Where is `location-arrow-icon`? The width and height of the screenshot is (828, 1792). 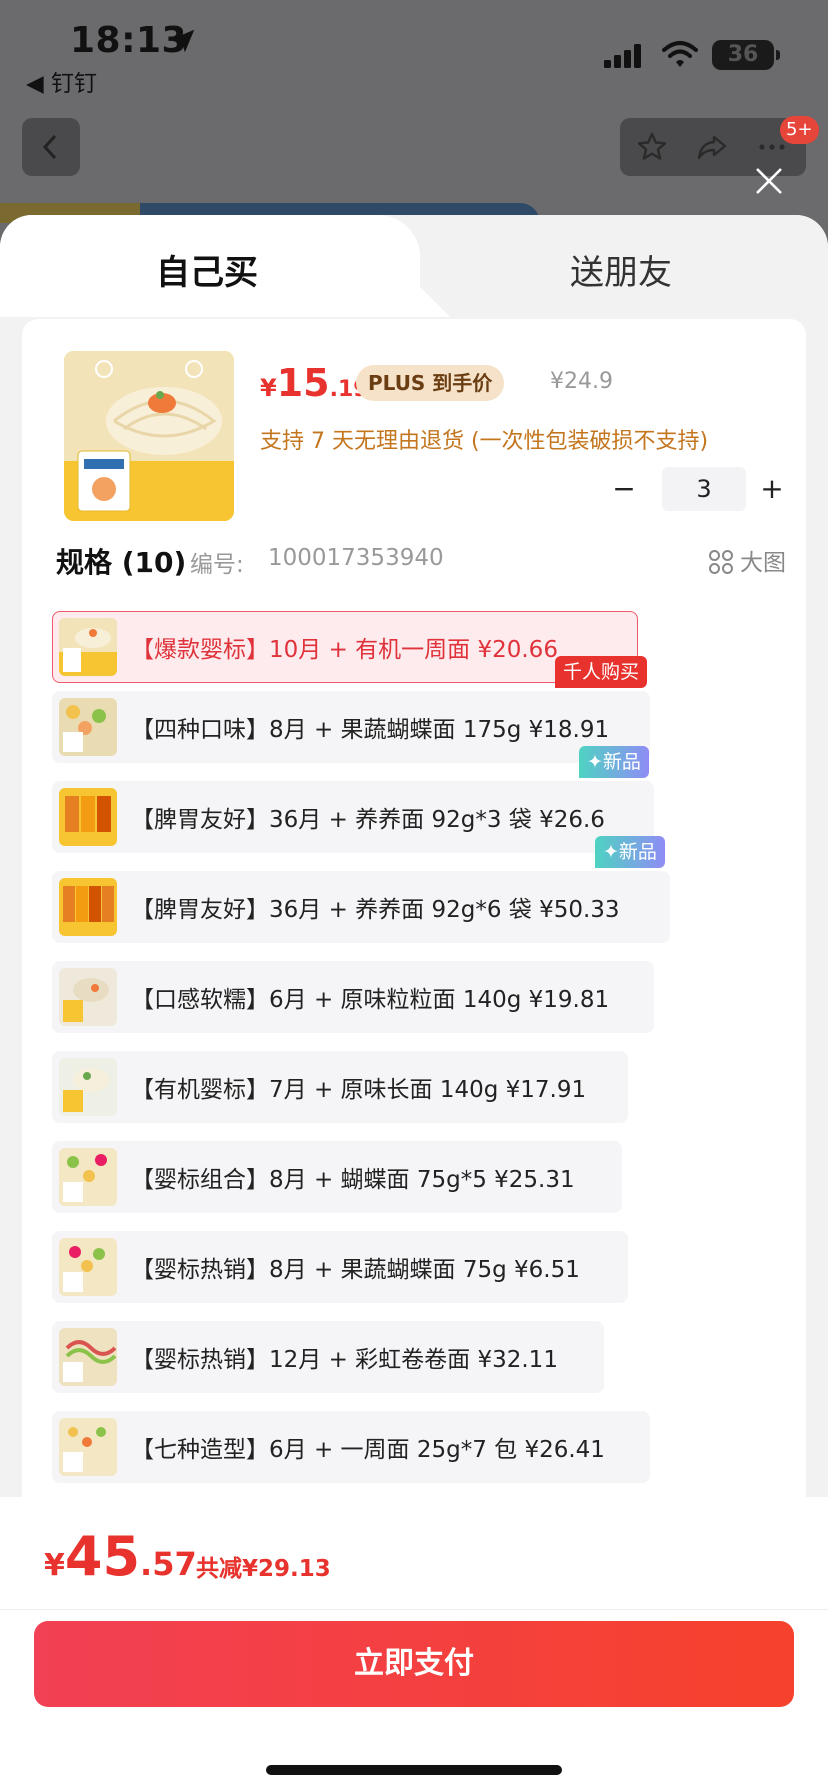 location-arrow-icon is located at coordinates (183, 41).